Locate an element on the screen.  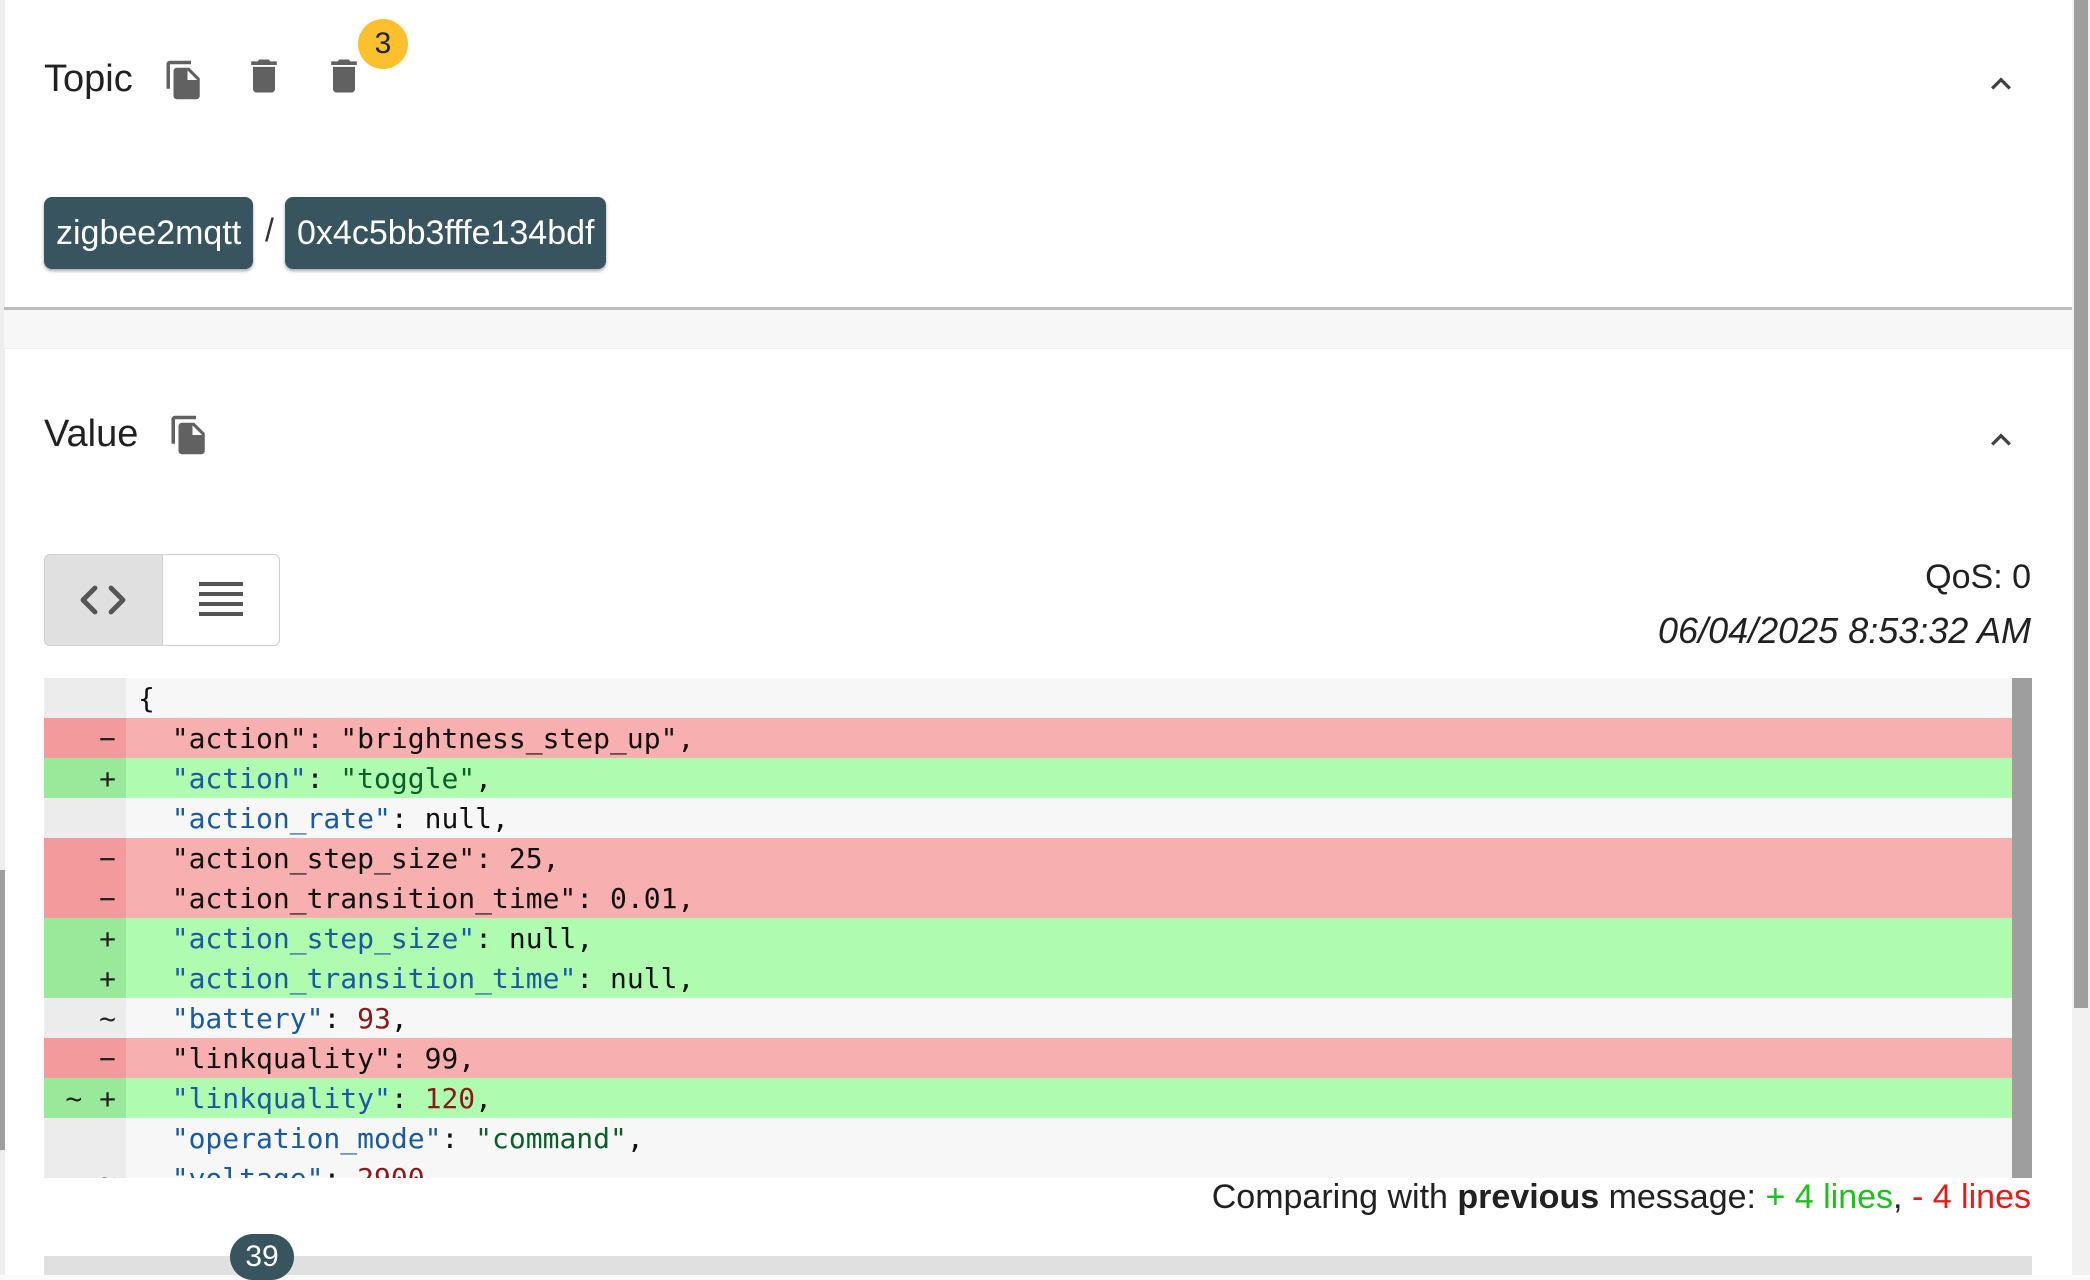
delete-topic-button is located at coordinates (264, 76).